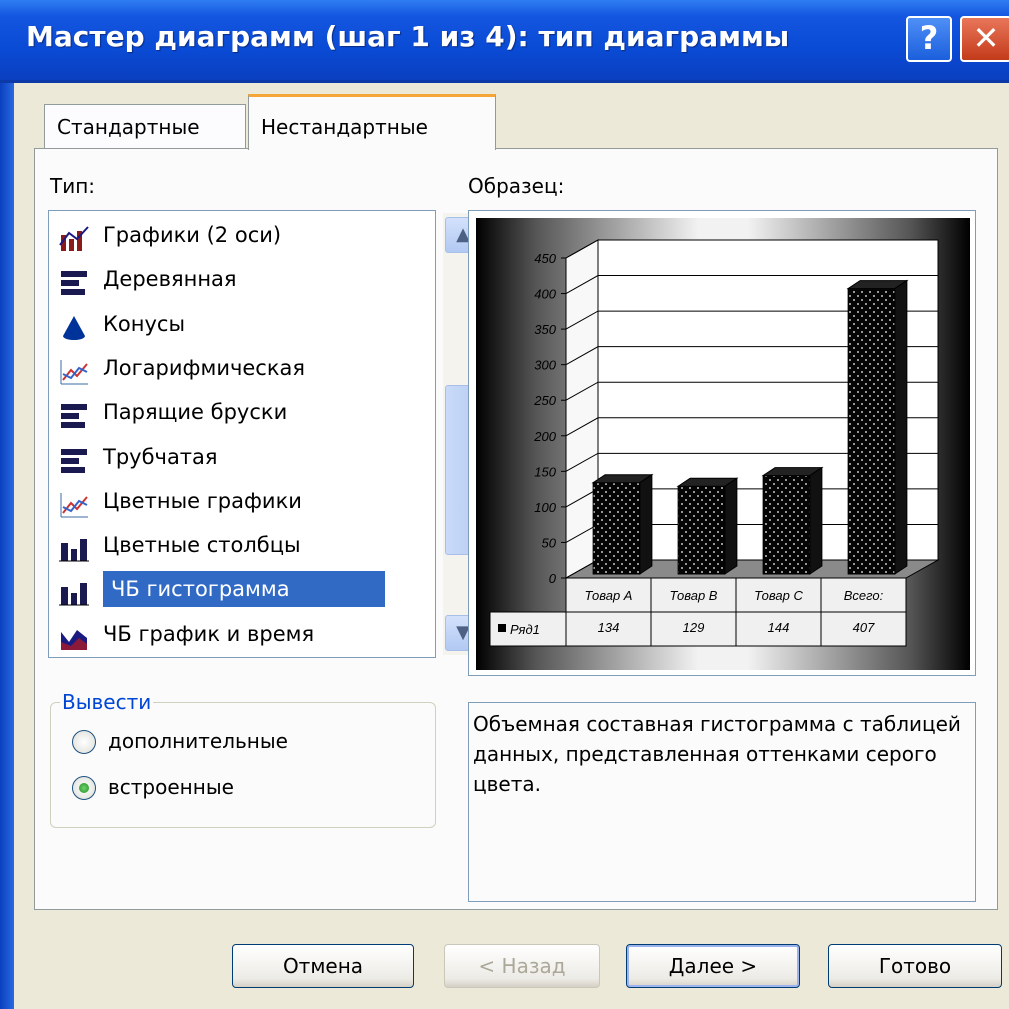  I want to click on category-label: Товар A, so click(609, 595).